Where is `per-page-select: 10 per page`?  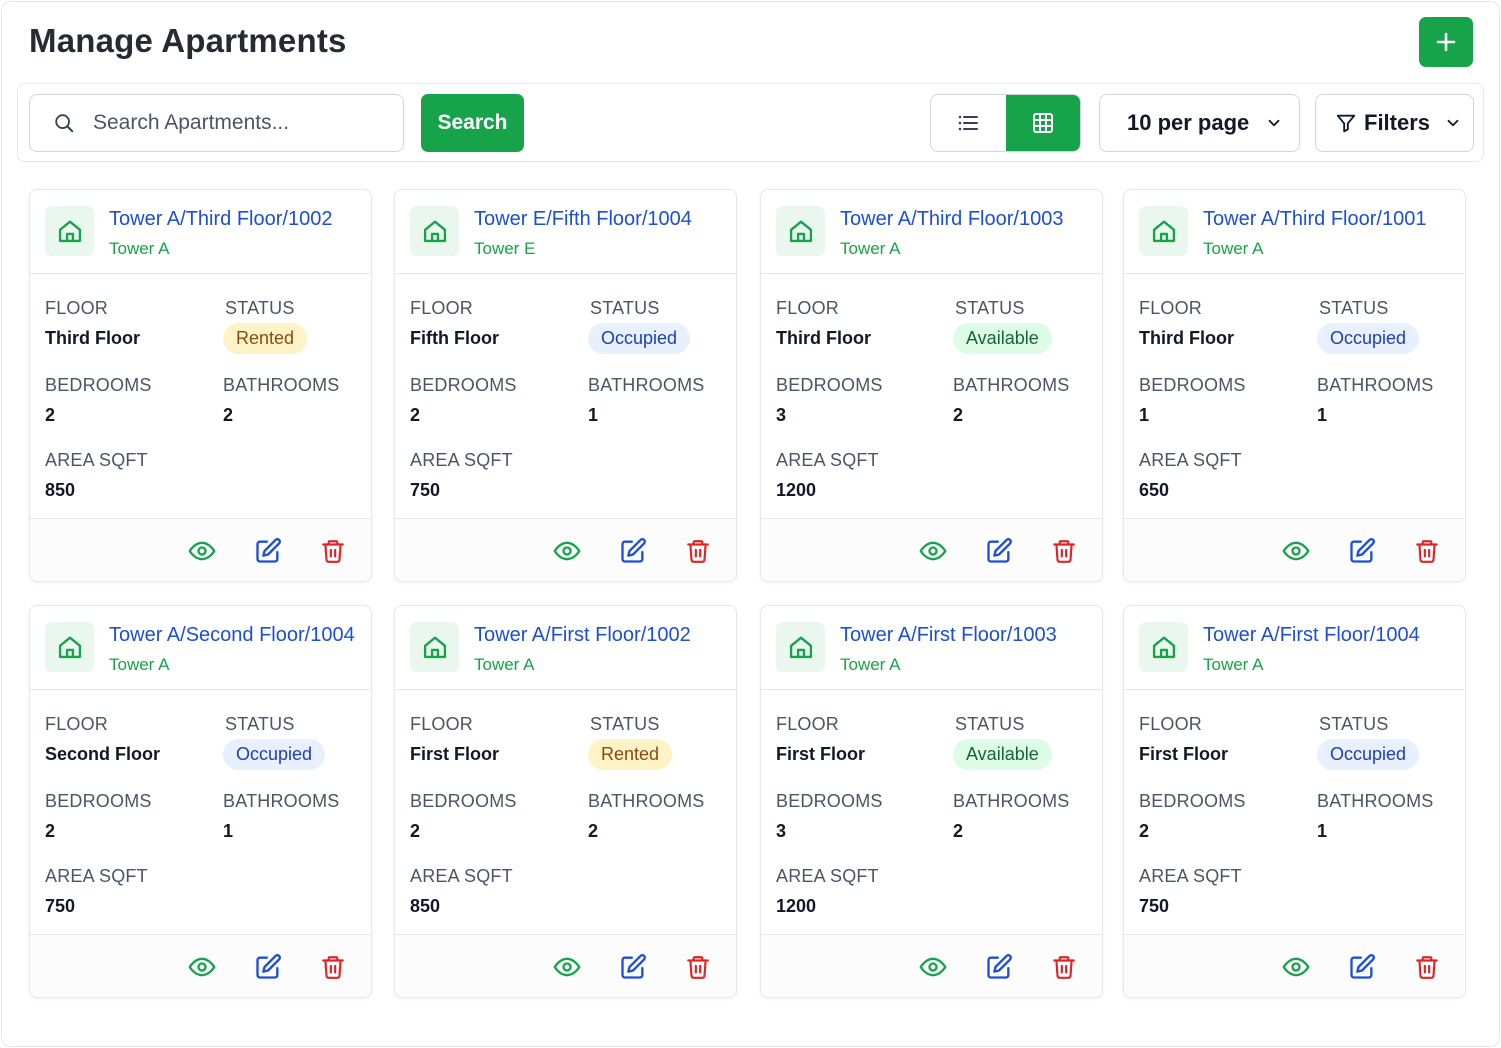
per-page-select: 10 per page is located at coordinates (1199, 123).